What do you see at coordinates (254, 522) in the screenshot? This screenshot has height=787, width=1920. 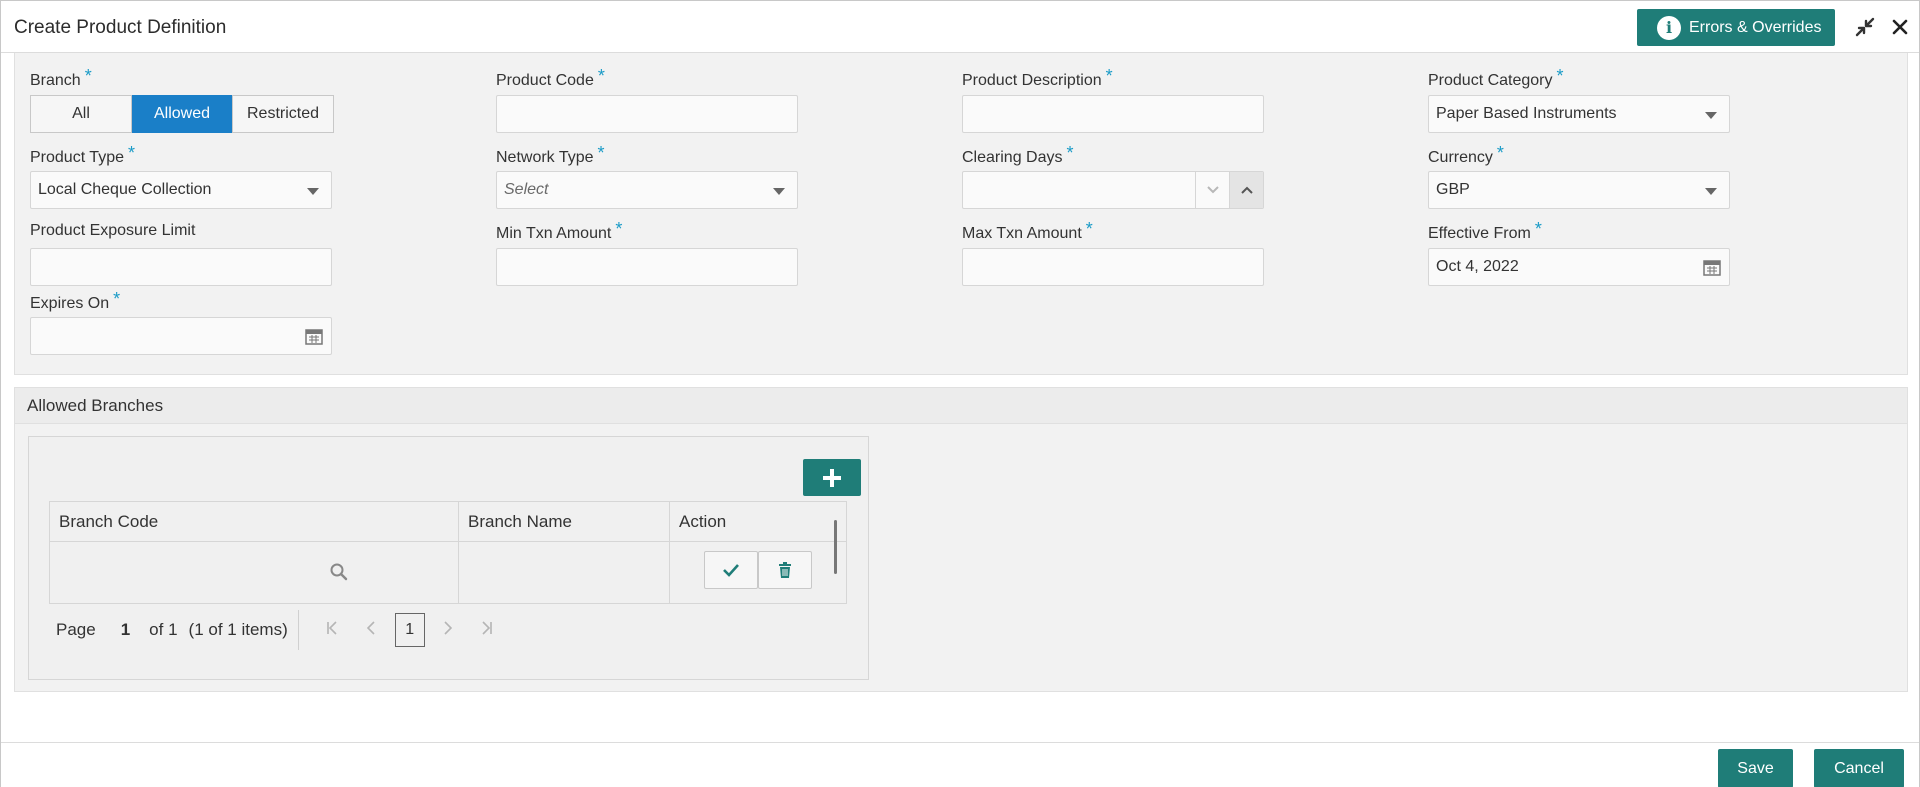 I see `column-header-branch-code: Branch Code` at bounding box center [254, 522].